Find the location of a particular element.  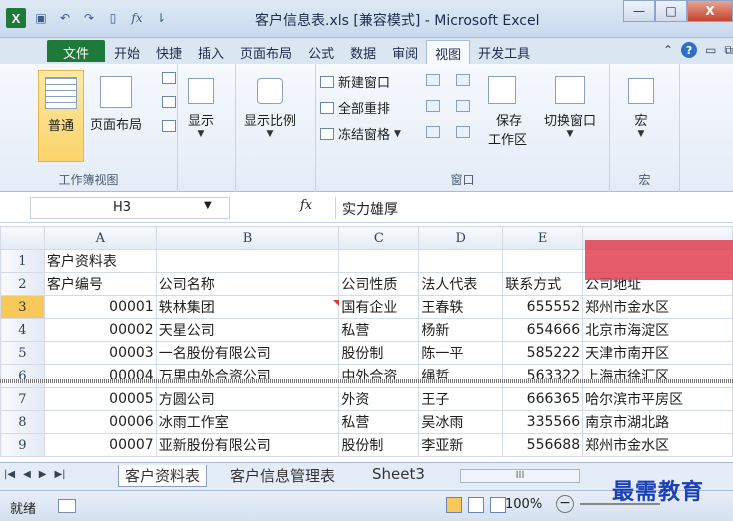

page-break-status-icon is located at coordinates (498, 505).